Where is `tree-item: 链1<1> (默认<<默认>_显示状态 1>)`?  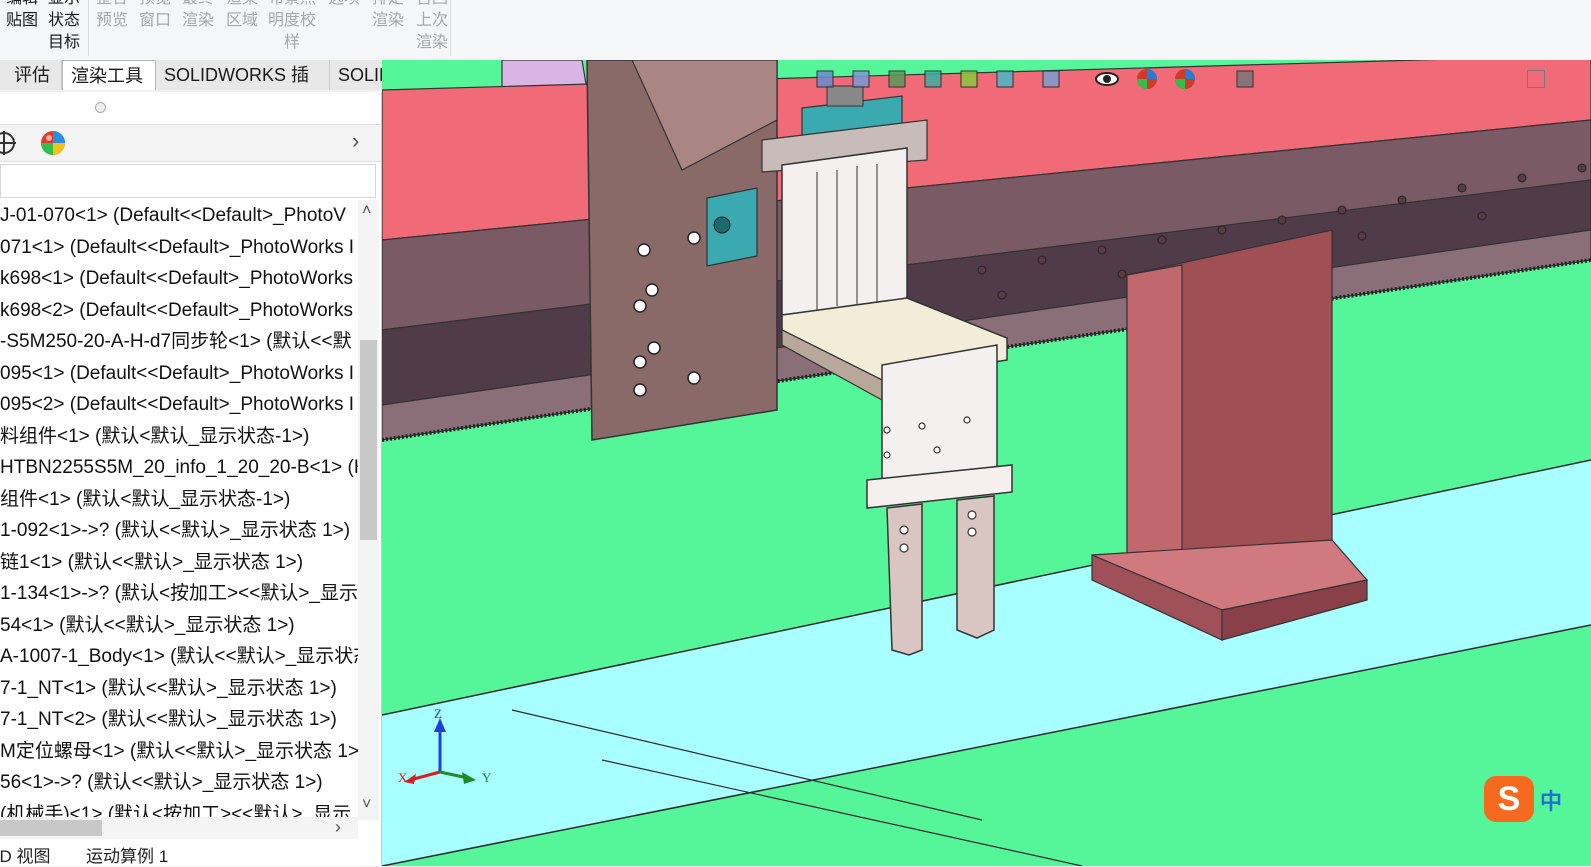
tree-item: 链1<1> (默认<<默认>_显示状态 1>) is located at coordinates (179, 562).